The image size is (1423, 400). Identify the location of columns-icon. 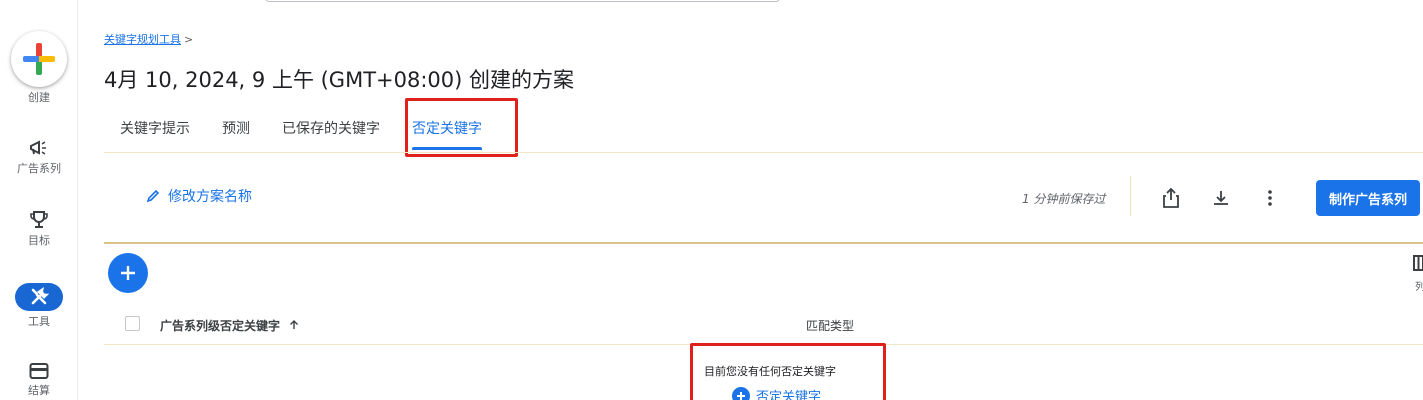
(1418, 263).